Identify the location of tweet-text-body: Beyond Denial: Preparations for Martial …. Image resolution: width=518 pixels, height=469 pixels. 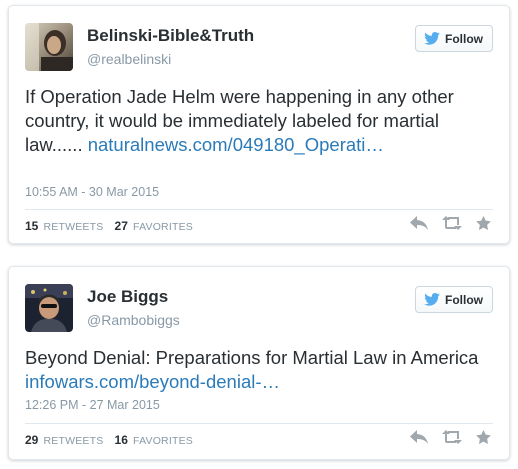
(252, 357).